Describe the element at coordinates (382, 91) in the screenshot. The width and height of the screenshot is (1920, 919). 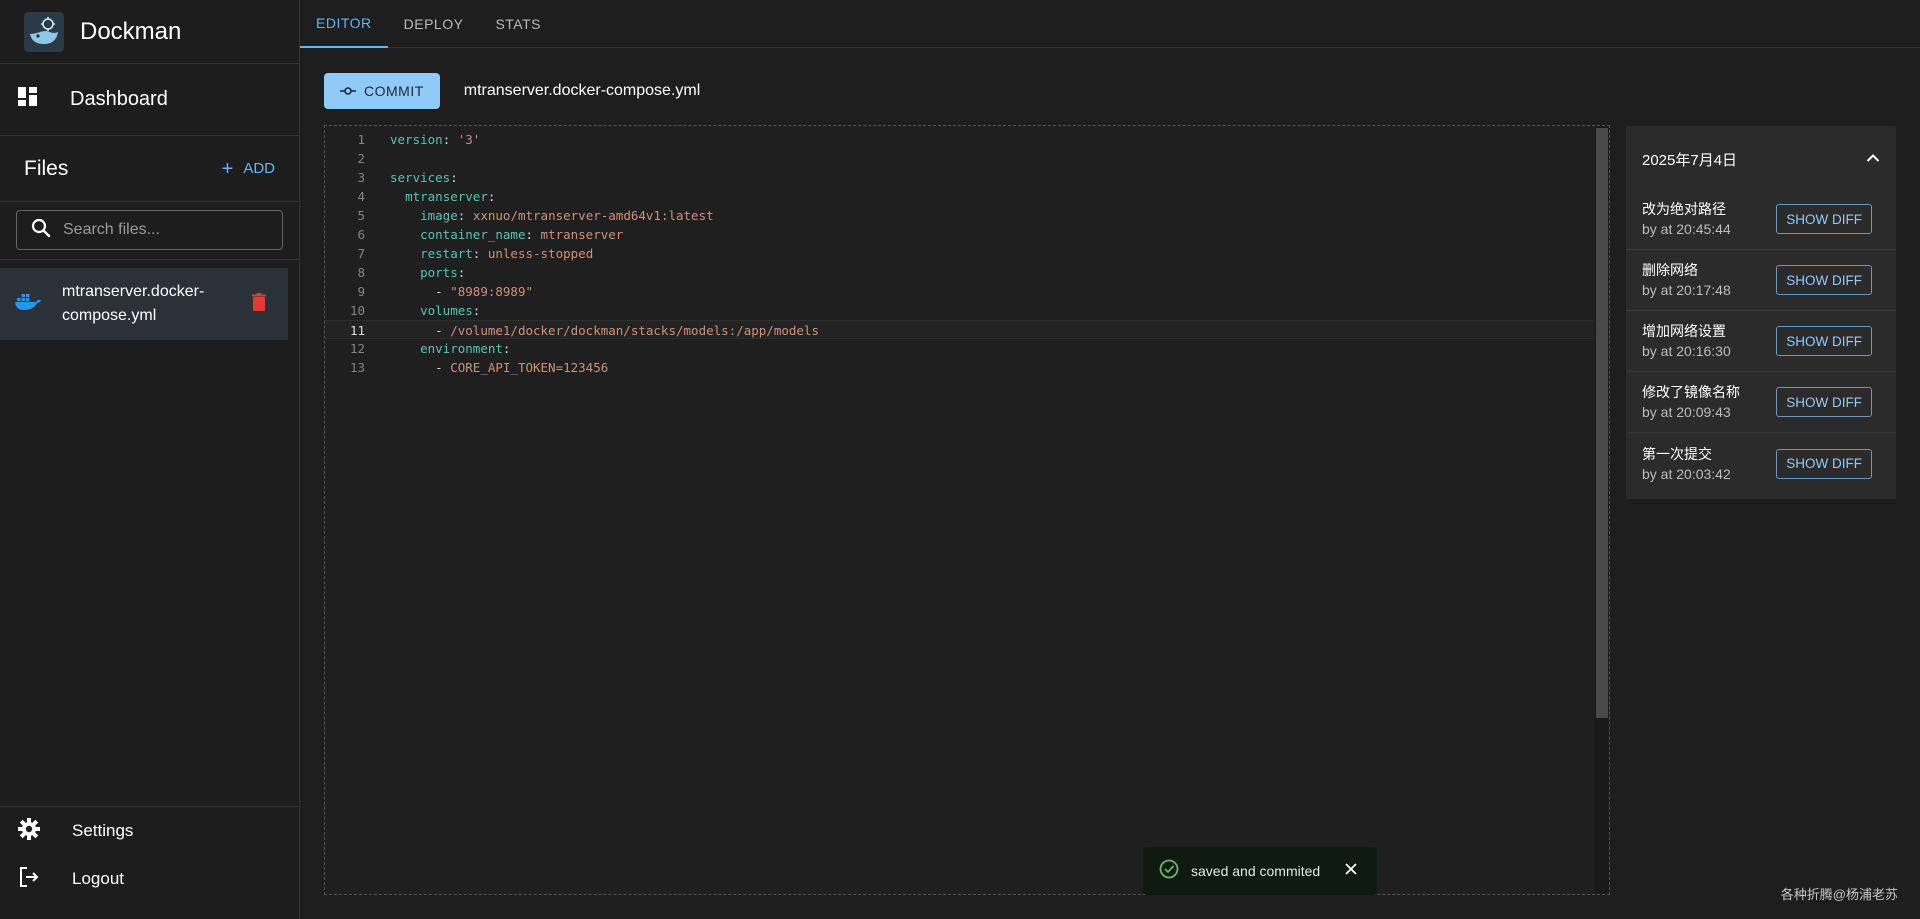
I see `commit-button: COMMIT` at that location.